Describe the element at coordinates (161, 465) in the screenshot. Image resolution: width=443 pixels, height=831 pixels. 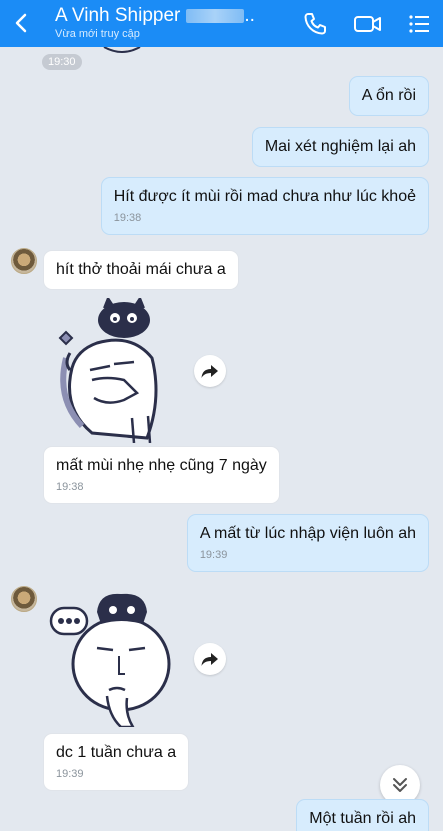
I see `message-text: mất mùi nhẹ nhẹ cũng 7 ngày` at that location.